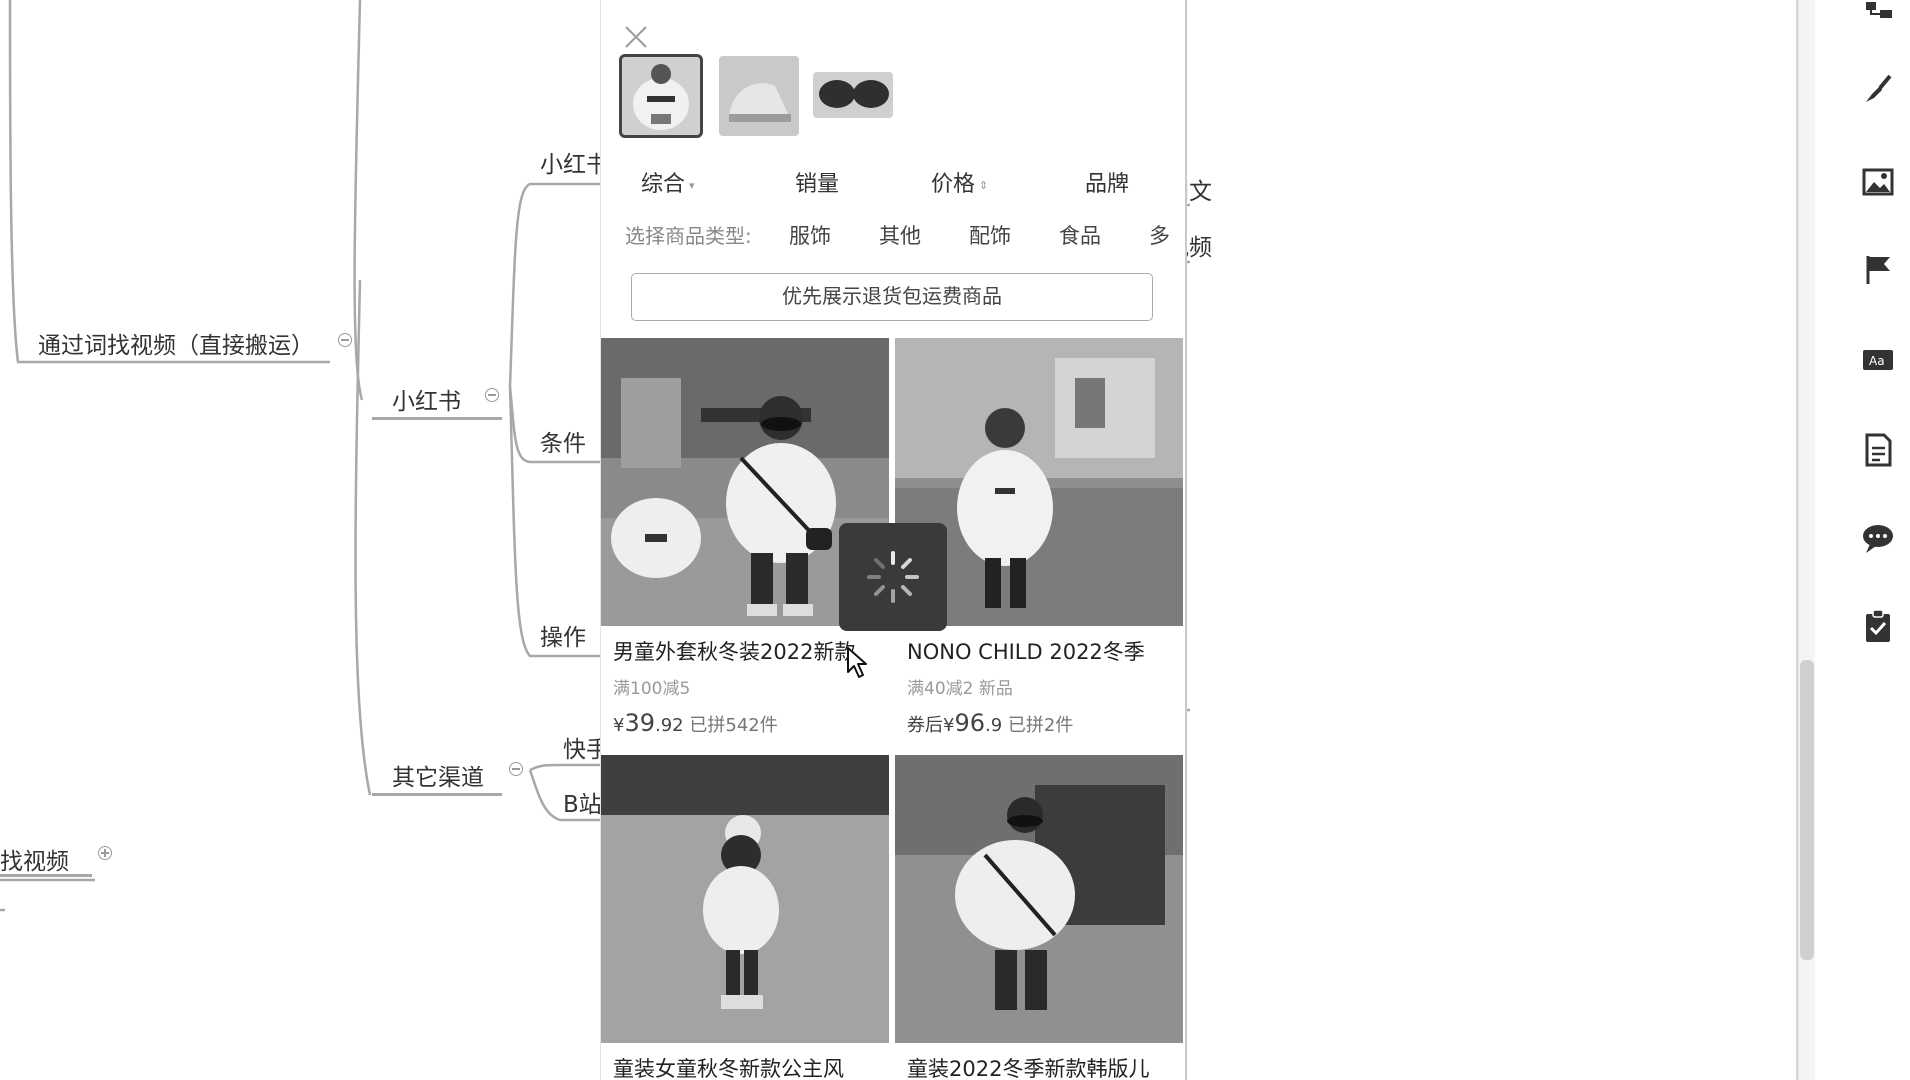 The height and width of the screenshot is (1080, 1910). What do you see at coordinates (1040, 725) in the screenshot?
I see `sold-count: 已拼2件` at bounding box center [1040, 725].